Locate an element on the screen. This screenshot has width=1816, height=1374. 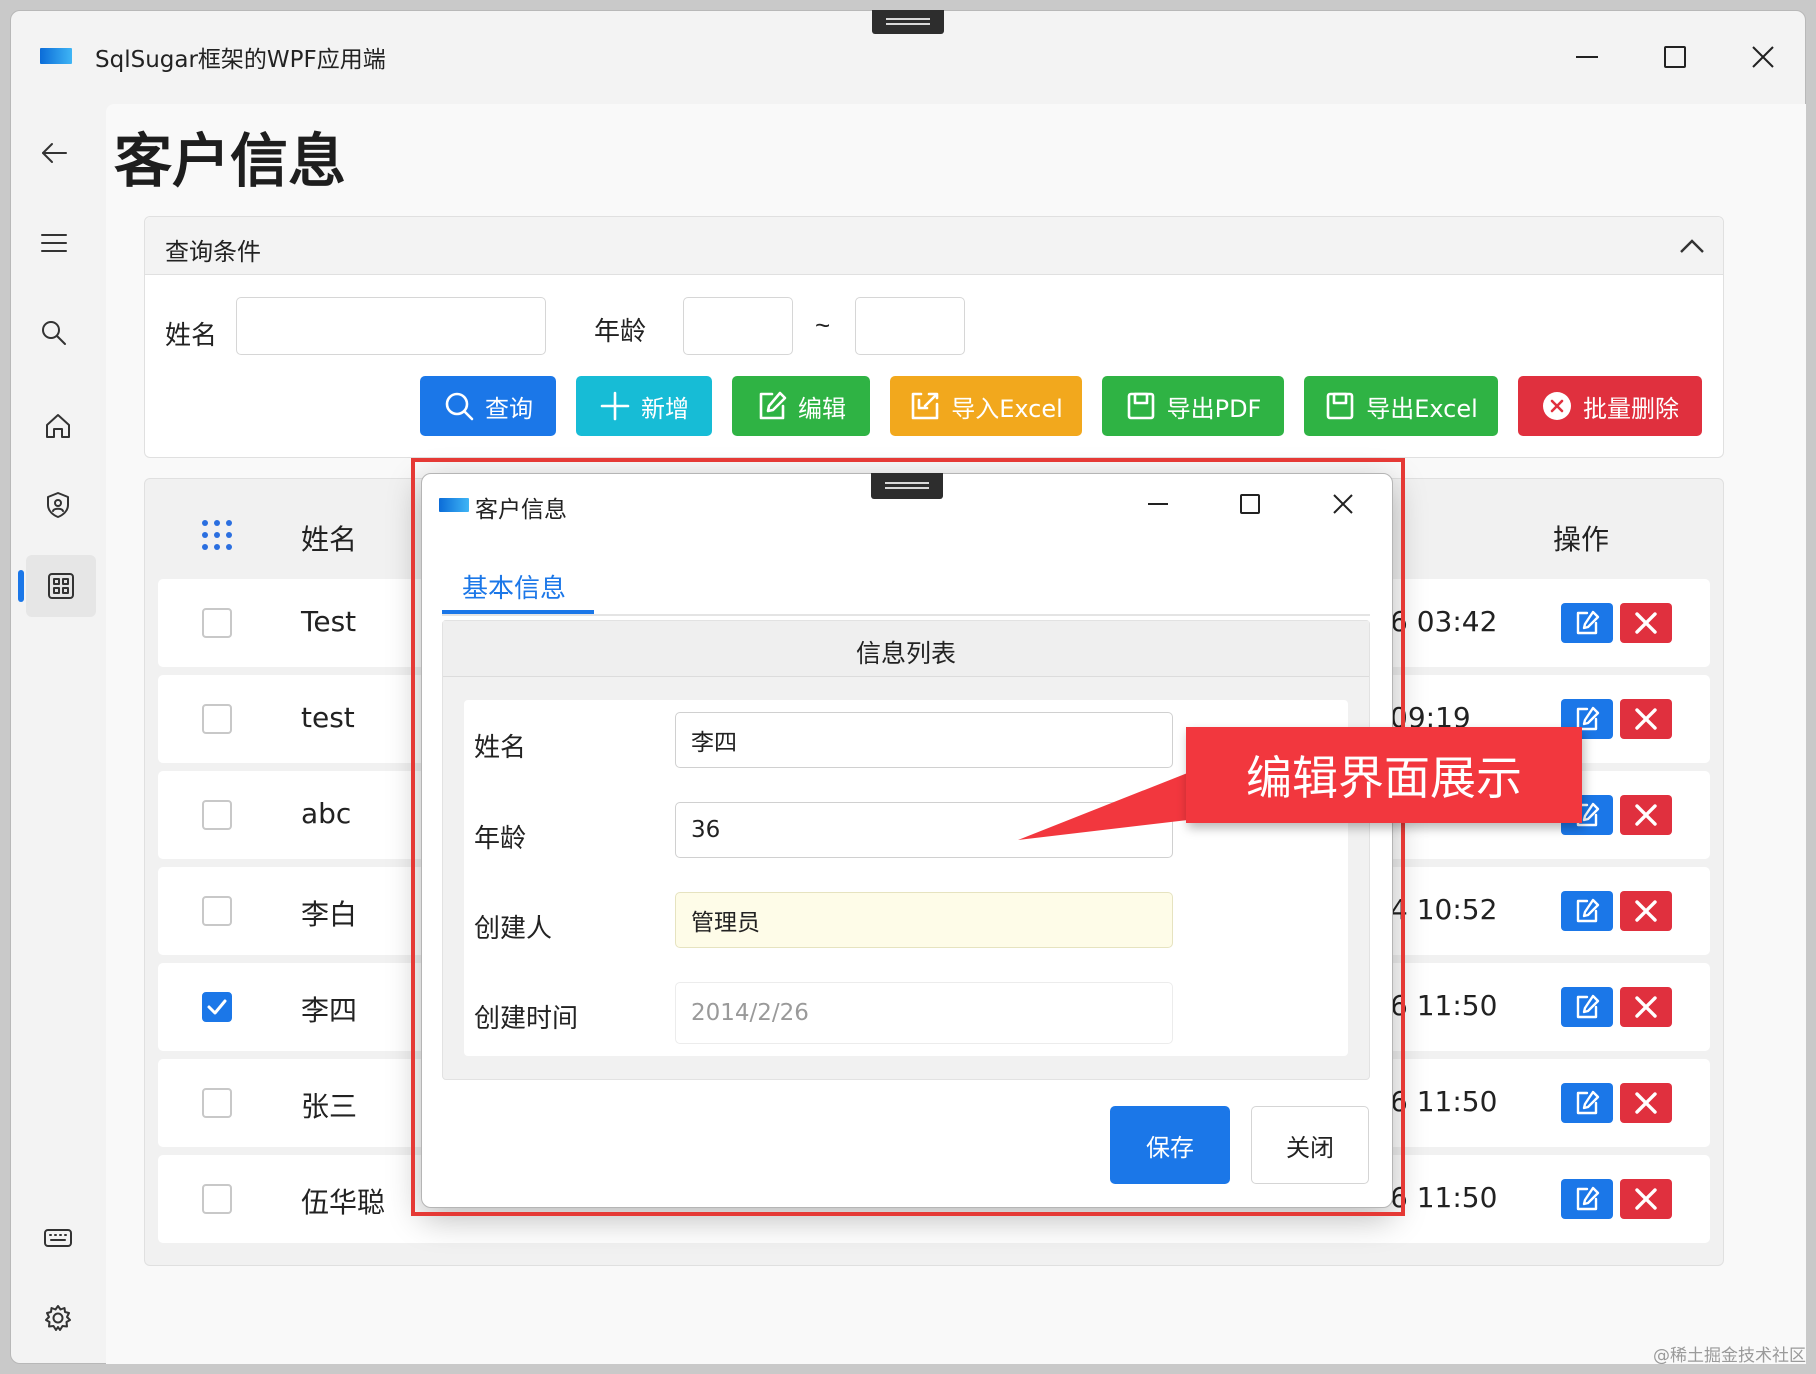
sidebar-item-keyboard is located at coordinates (58, 1238).